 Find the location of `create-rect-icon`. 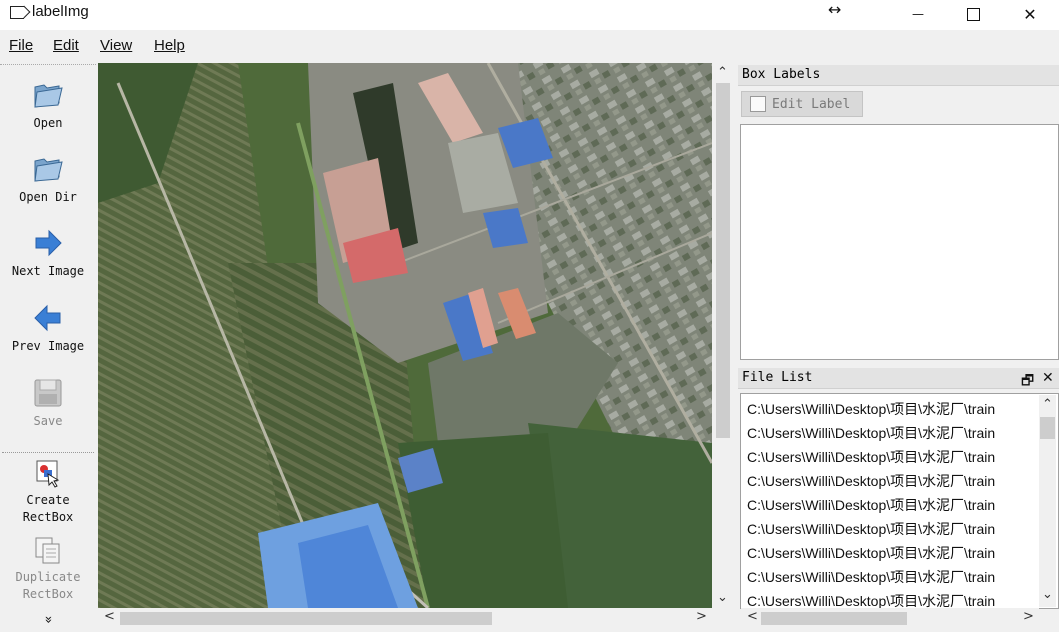

create-rect-icon is located at coordinates (48, 474).